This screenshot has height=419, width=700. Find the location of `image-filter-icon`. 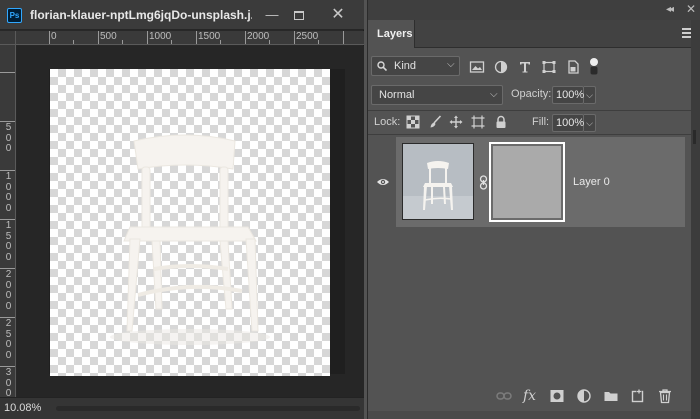

image-filter-icon is located at coordinates (477, 67).